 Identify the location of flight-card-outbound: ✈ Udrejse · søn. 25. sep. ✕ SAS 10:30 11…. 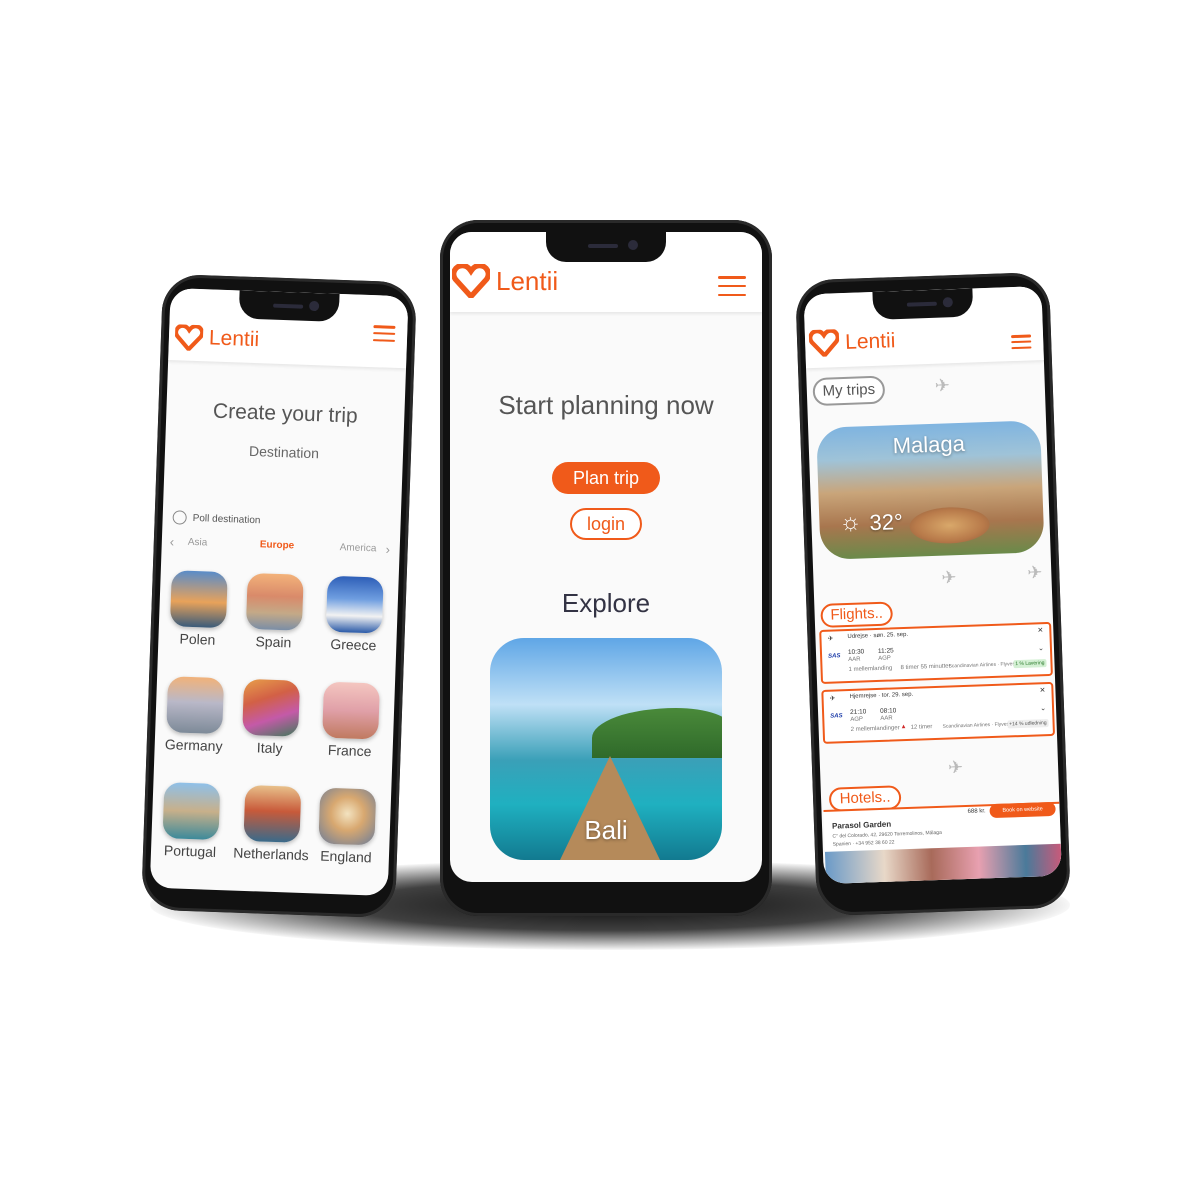
(936, 652).